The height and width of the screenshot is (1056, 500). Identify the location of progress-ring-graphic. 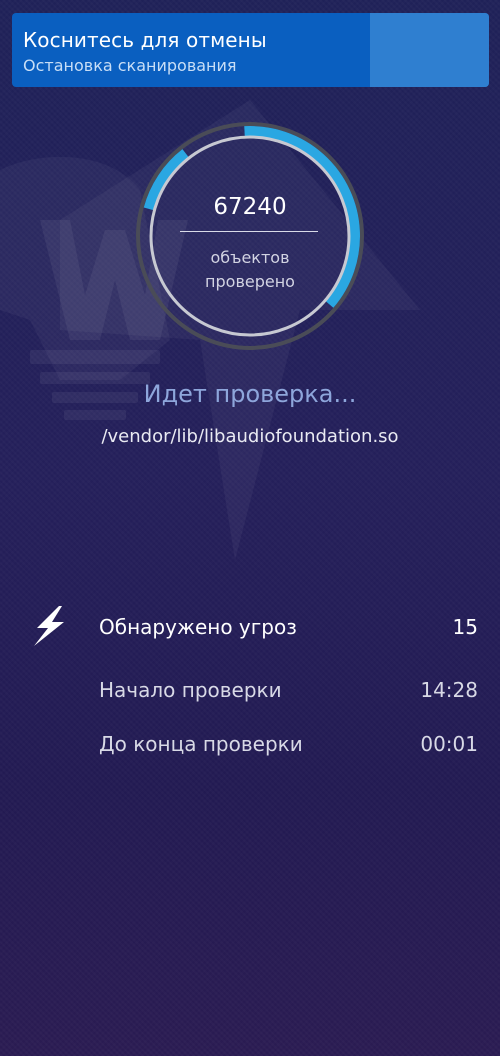
(250, 236).